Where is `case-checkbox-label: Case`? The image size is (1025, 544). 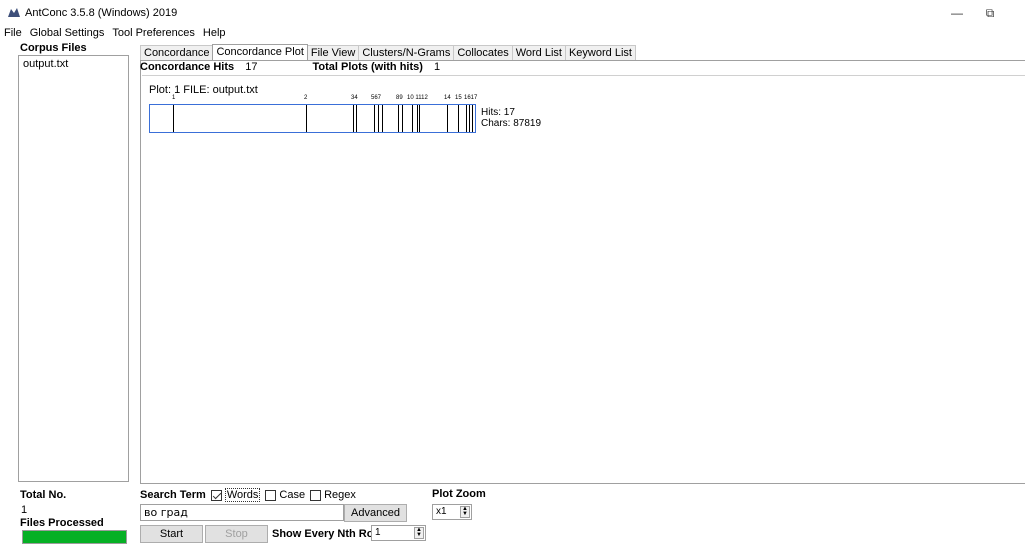
case-checkbox-label: Case is located at coordinates (292, 495).